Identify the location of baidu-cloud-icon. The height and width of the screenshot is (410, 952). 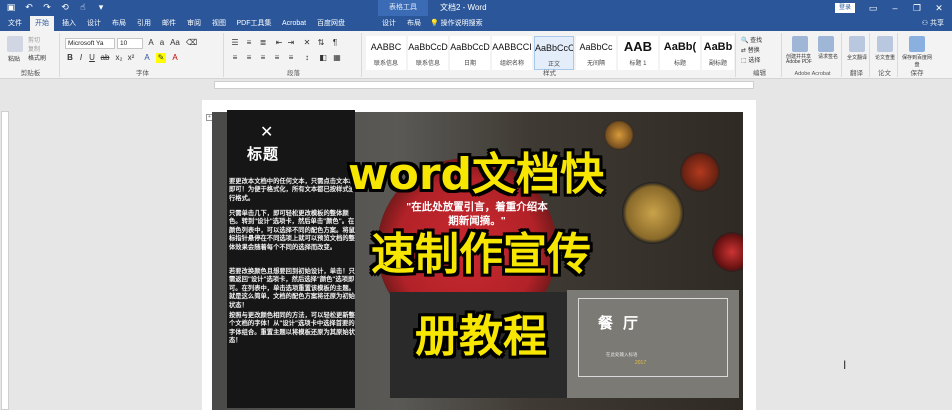
(917, 44).